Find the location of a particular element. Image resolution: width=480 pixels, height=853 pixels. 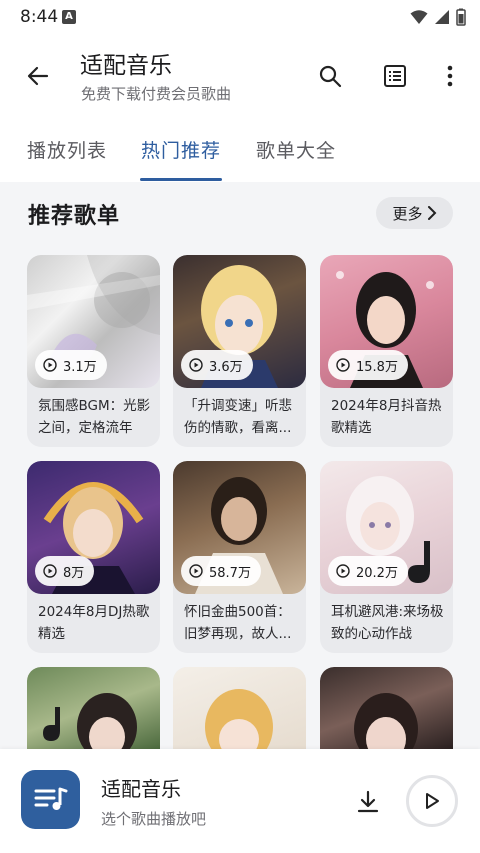

chevron-right-icon is located at coordinates (431, 213).